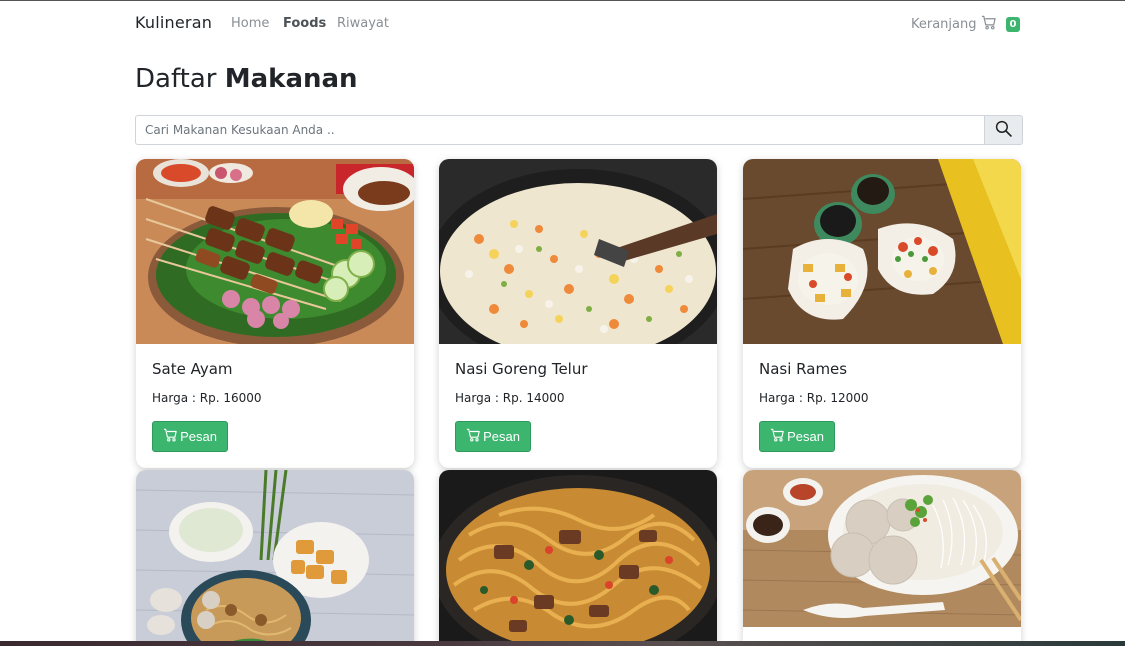  Describe the element at coordinates (521, 369) in the screenshot. I see `food-name: Nasi Goreng Telur` at that location.